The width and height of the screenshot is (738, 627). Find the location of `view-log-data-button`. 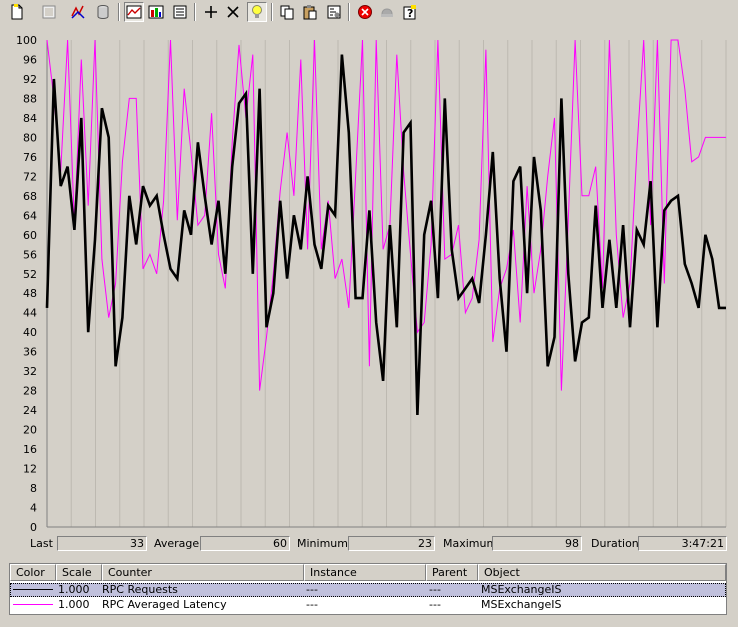

view-log-data-button is located at coordinates (103, 12).